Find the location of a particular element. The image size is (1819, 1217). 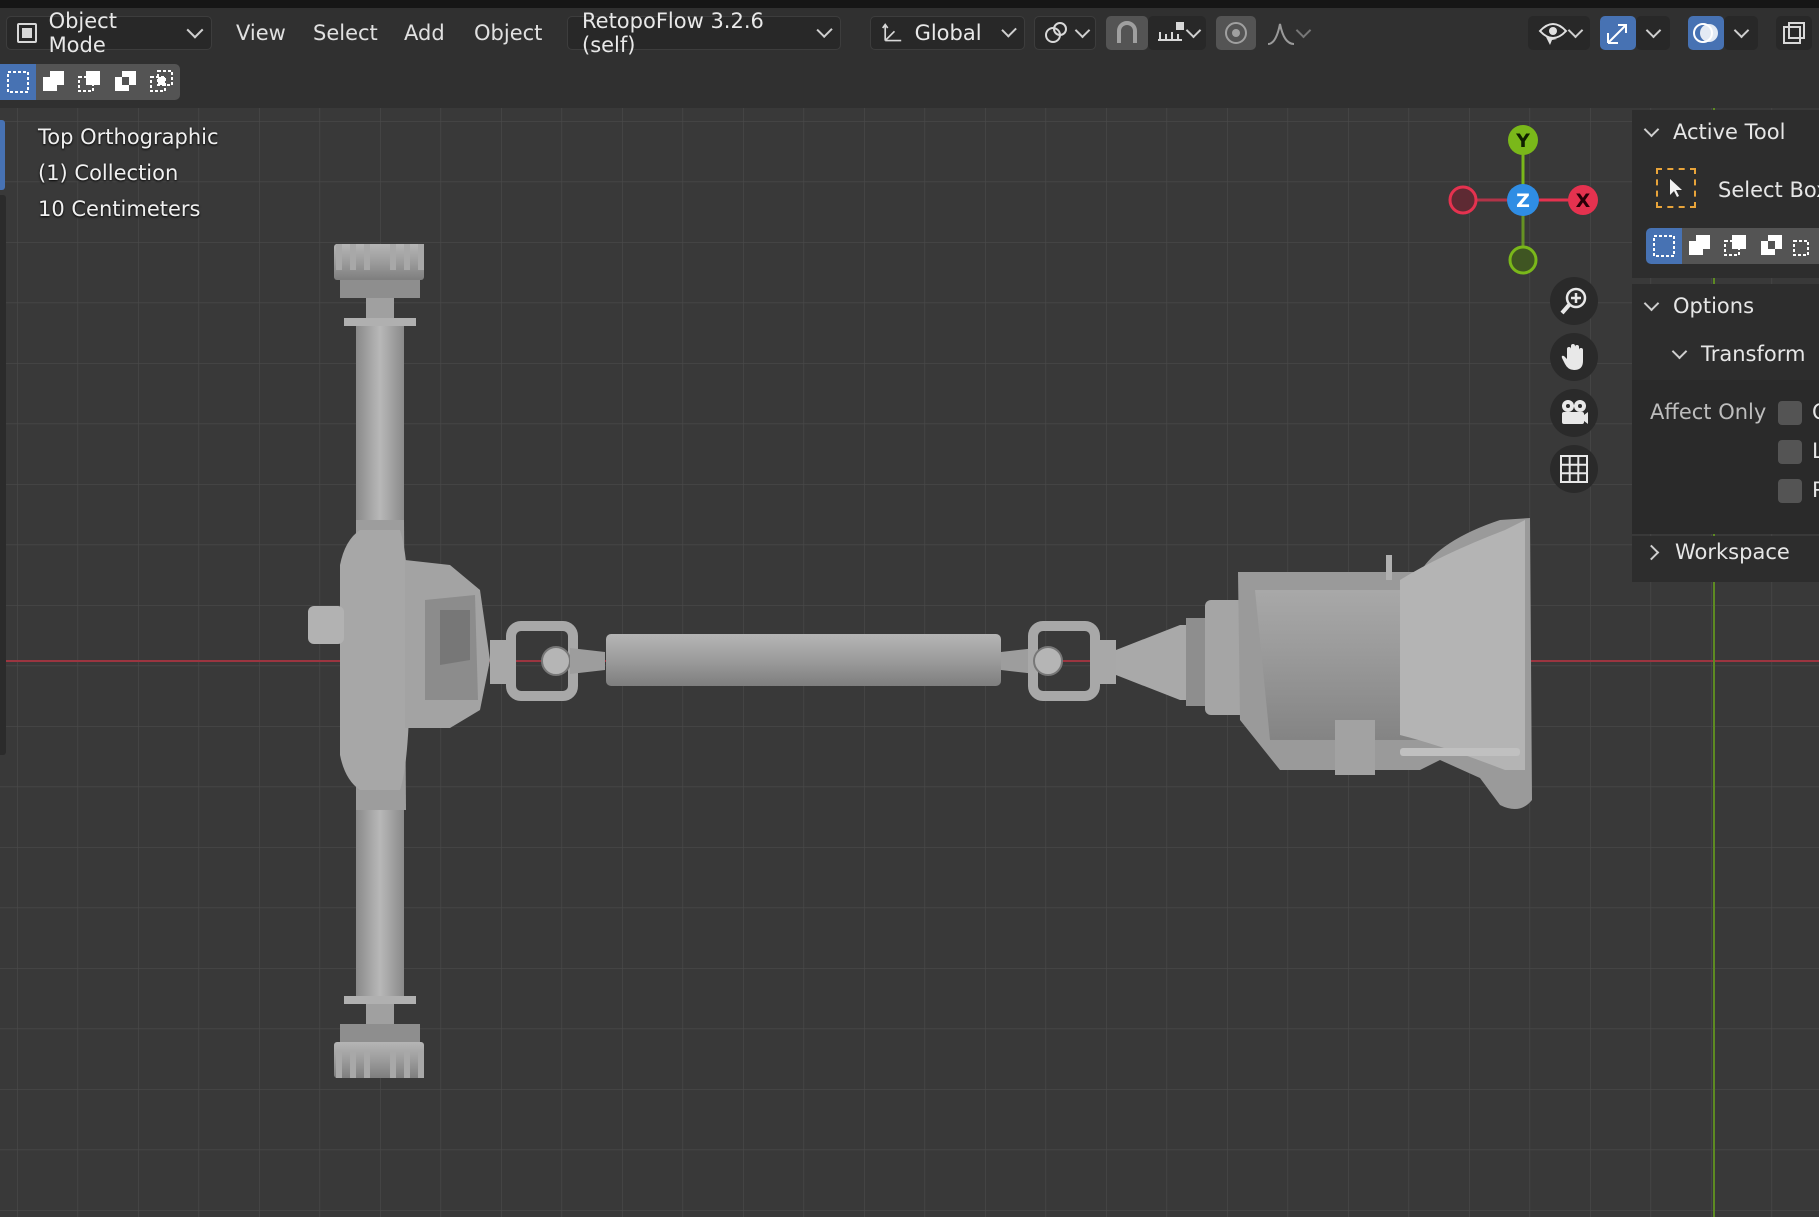

overlays-icon is located at coordinates (1705, 33).